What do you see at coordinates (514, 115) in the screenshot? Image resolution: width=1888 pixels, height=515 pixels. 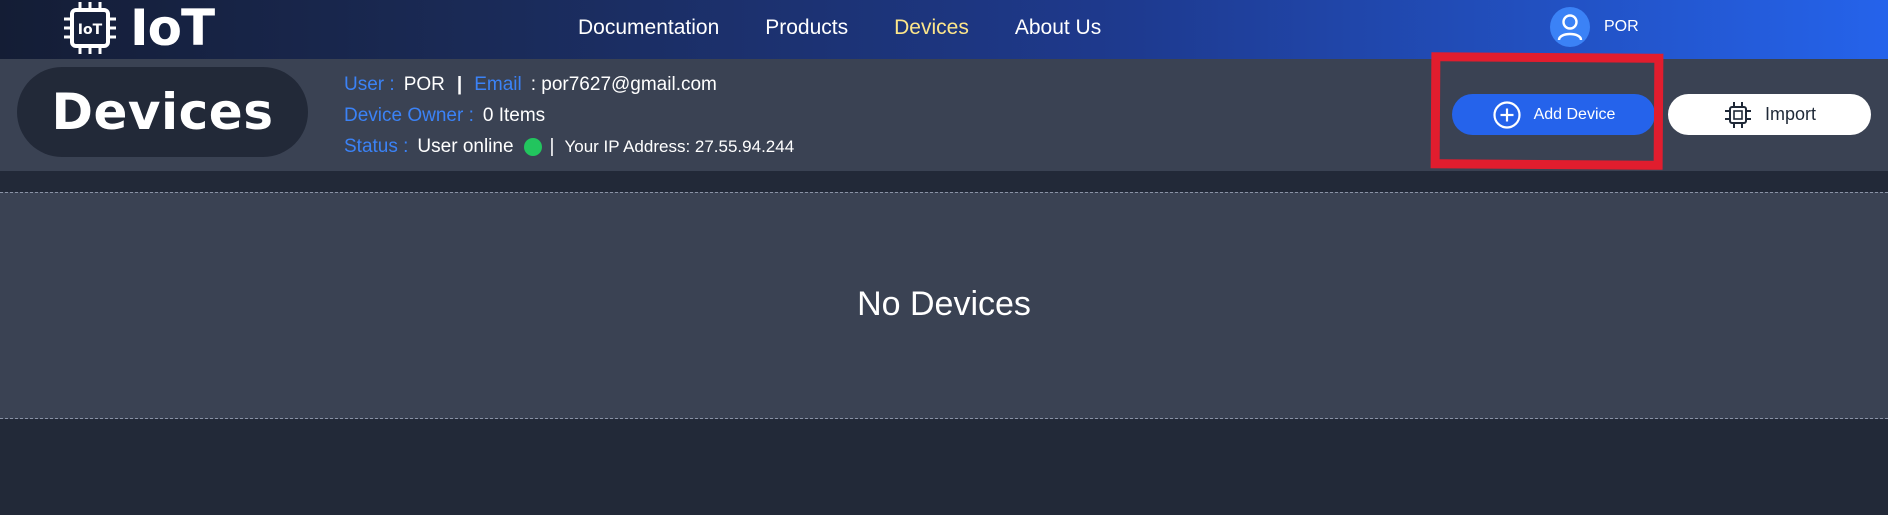 I see `device-owner-value: 0 Items` at bounding box center [514, 115].